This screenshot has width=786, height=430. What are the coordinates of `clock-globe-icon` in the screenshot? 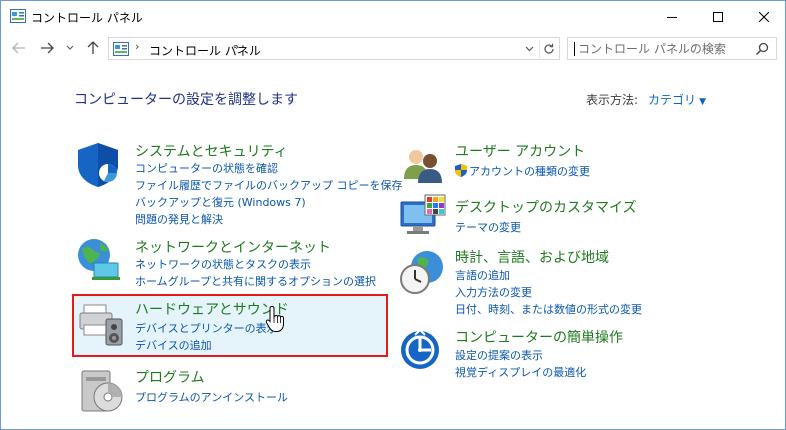 It's located at (421, 272).